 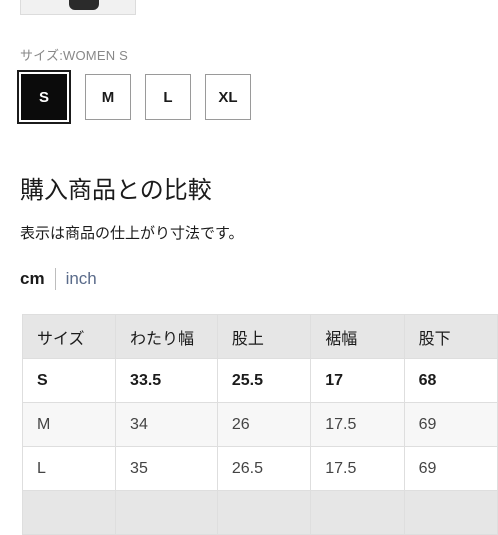 I want to click on table-cell: S, so click(x=69, y=380).